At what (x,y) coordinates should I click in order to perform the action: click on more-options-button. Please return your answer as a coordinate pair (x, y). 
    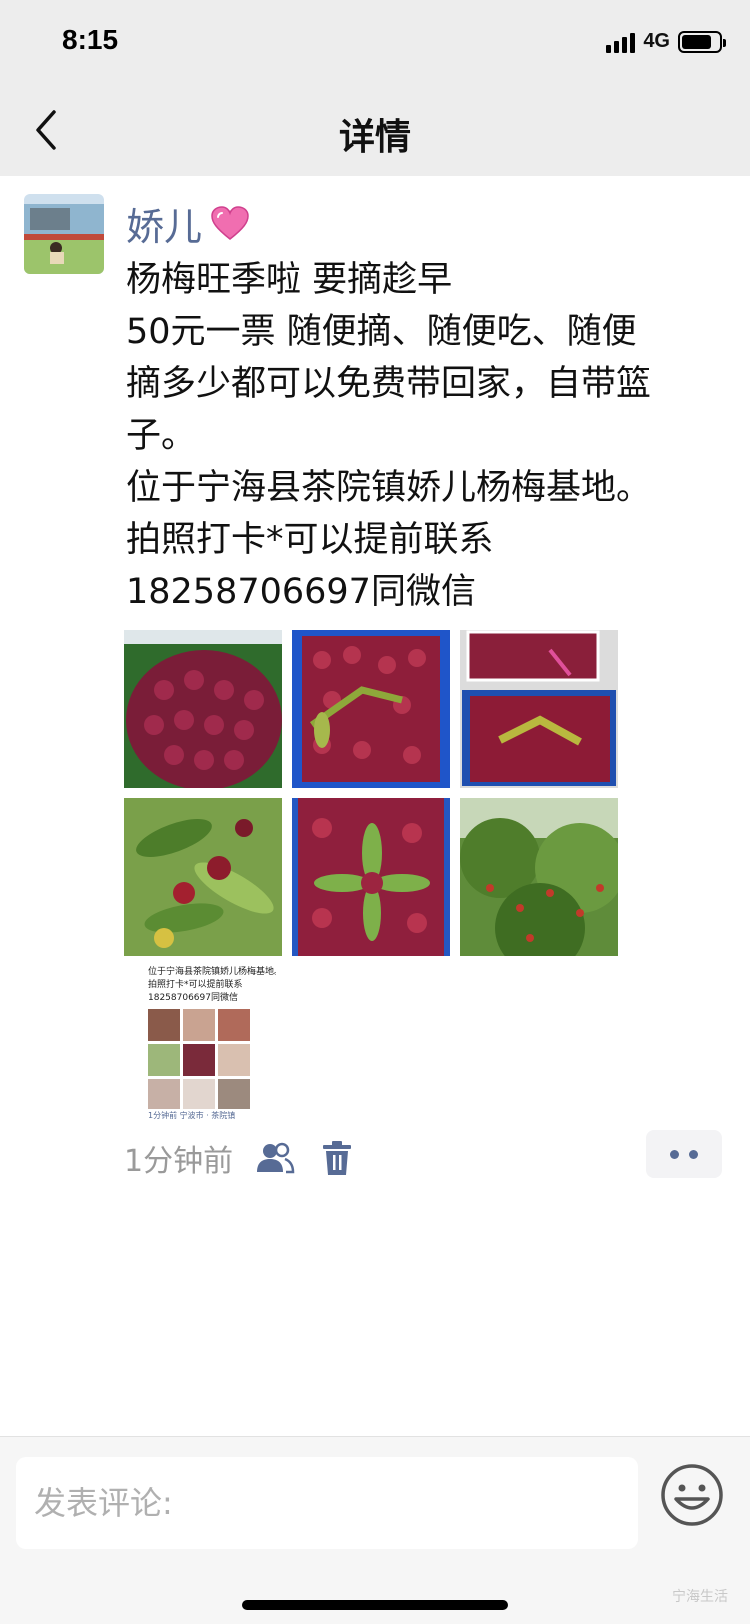
    Looking at the image, I should click on (684, 1154).